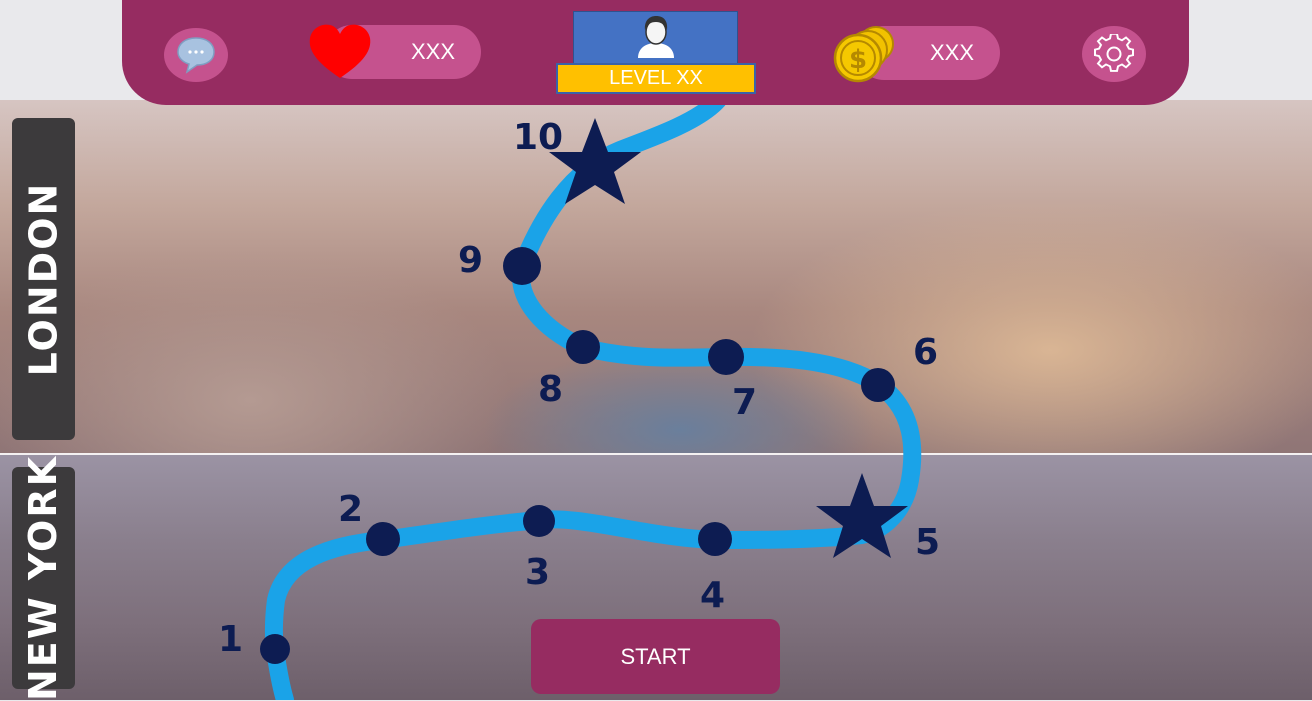 The height and width of the screenshot is (701, 1312). Describe the element at coordinates (432, 51) in the screenshot. I see `lives-value: XXX` at that location.